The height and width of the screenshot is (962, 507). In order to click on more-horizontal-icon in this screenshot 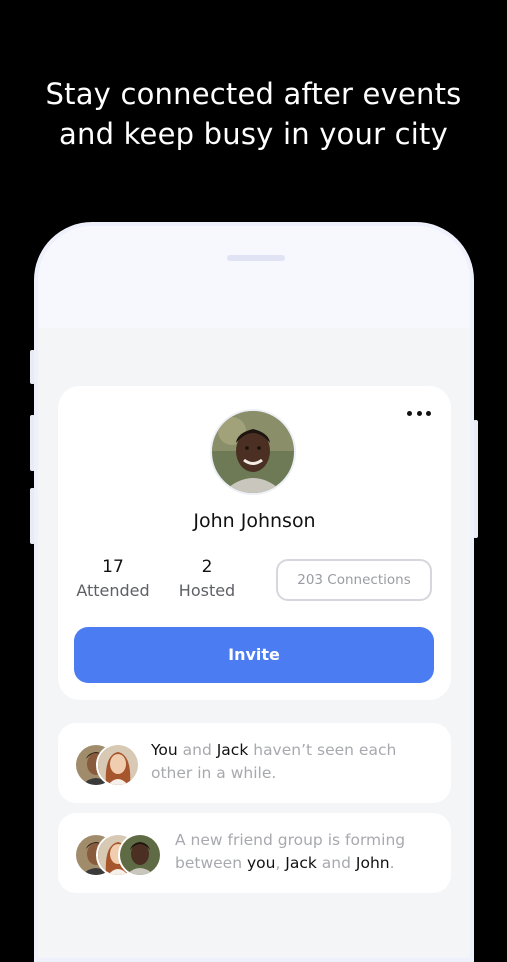, I will do `click(419, 413)`.